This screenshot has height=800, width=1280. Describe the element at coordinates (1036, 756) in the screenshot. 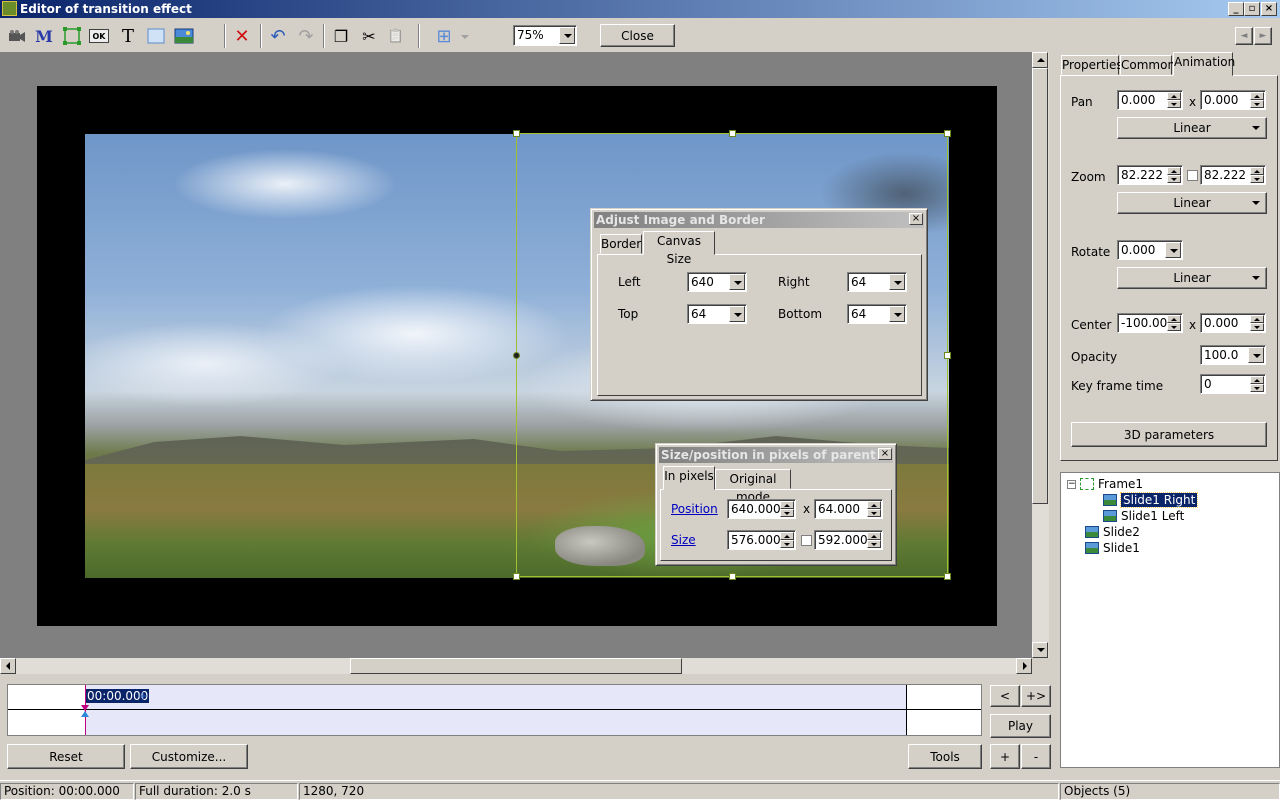

I see `remove-keyframe-button: -` at that location.